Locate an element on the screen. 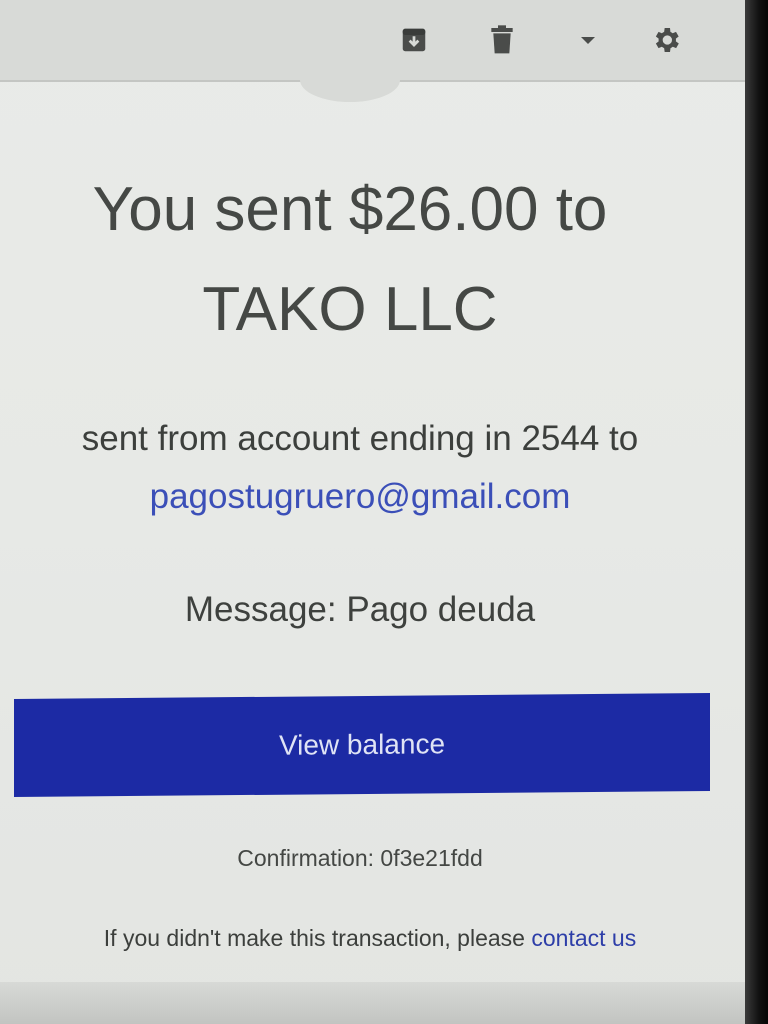 The image size is (768, 1024). message-line: Message: Pago deuda is located at coordinates (360, 610).